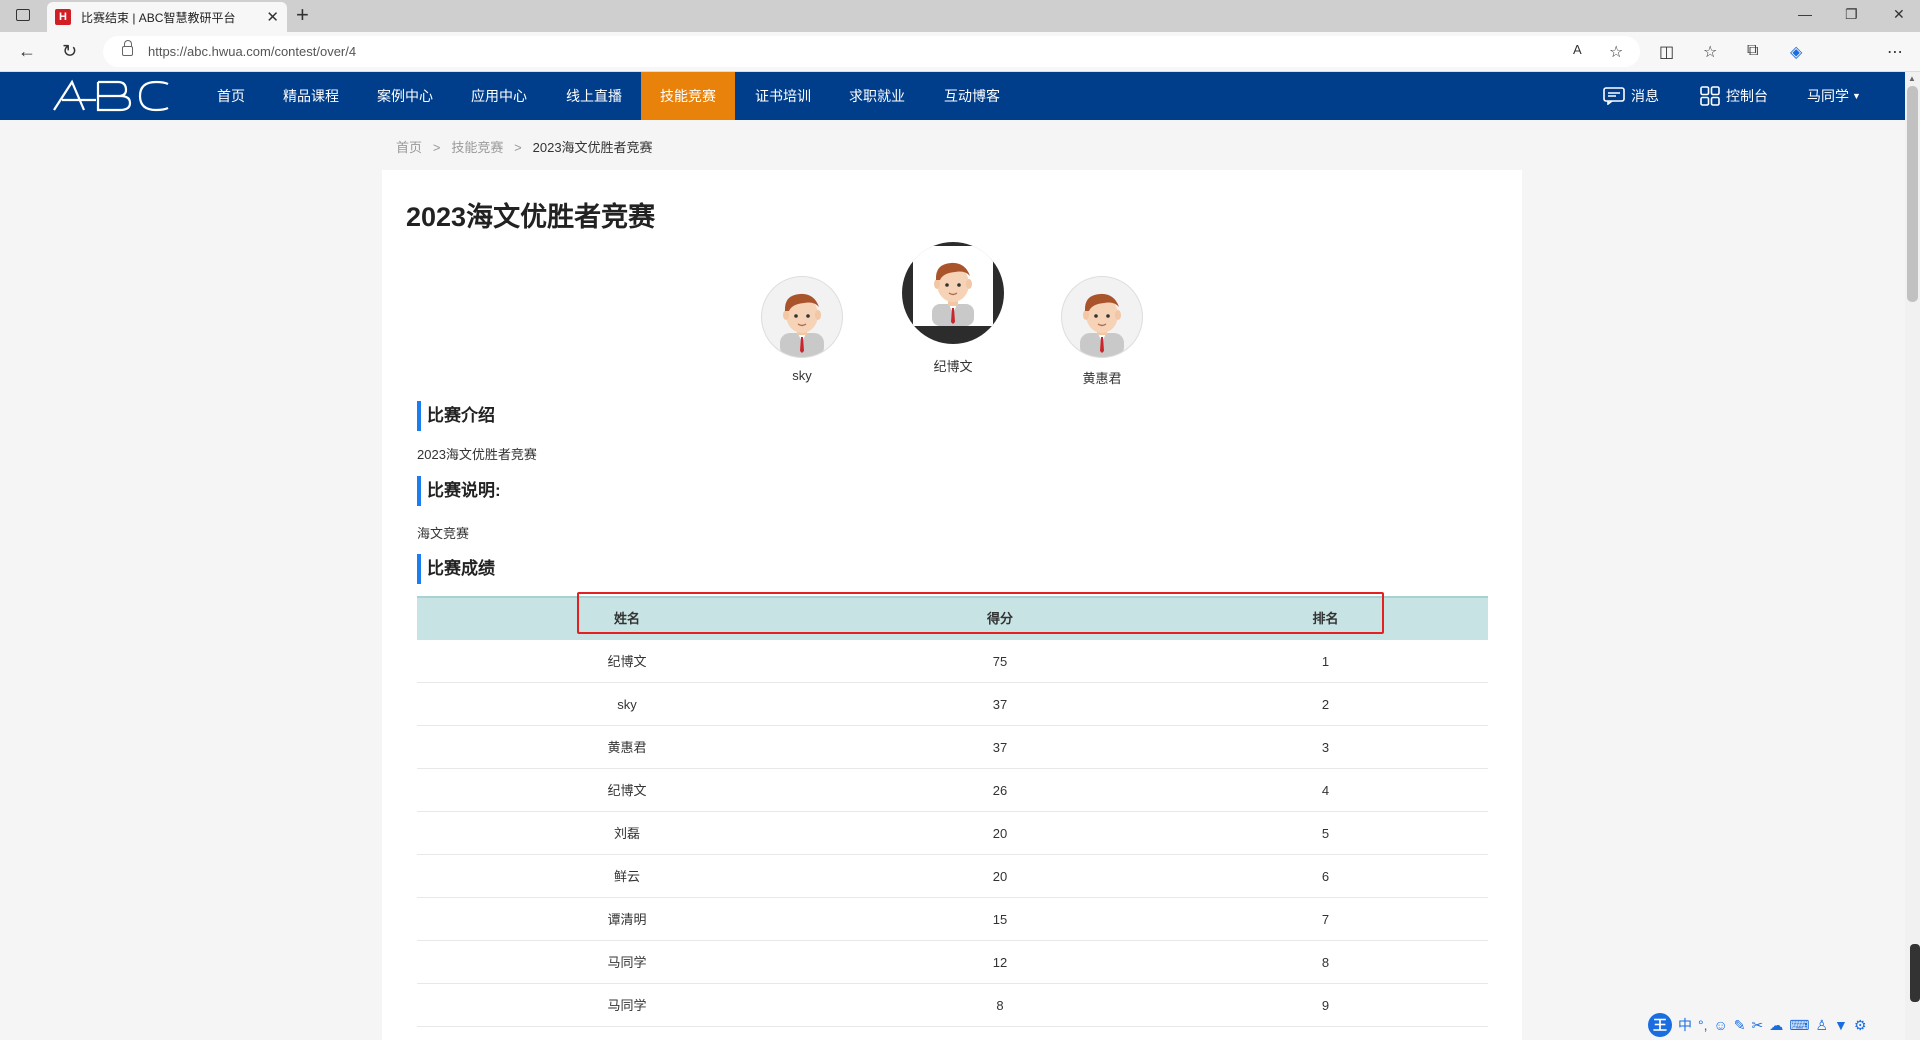 This screenshot has width=1920, height=1040. I want to click on column-header-rank: 排名, so click(1325, 618).